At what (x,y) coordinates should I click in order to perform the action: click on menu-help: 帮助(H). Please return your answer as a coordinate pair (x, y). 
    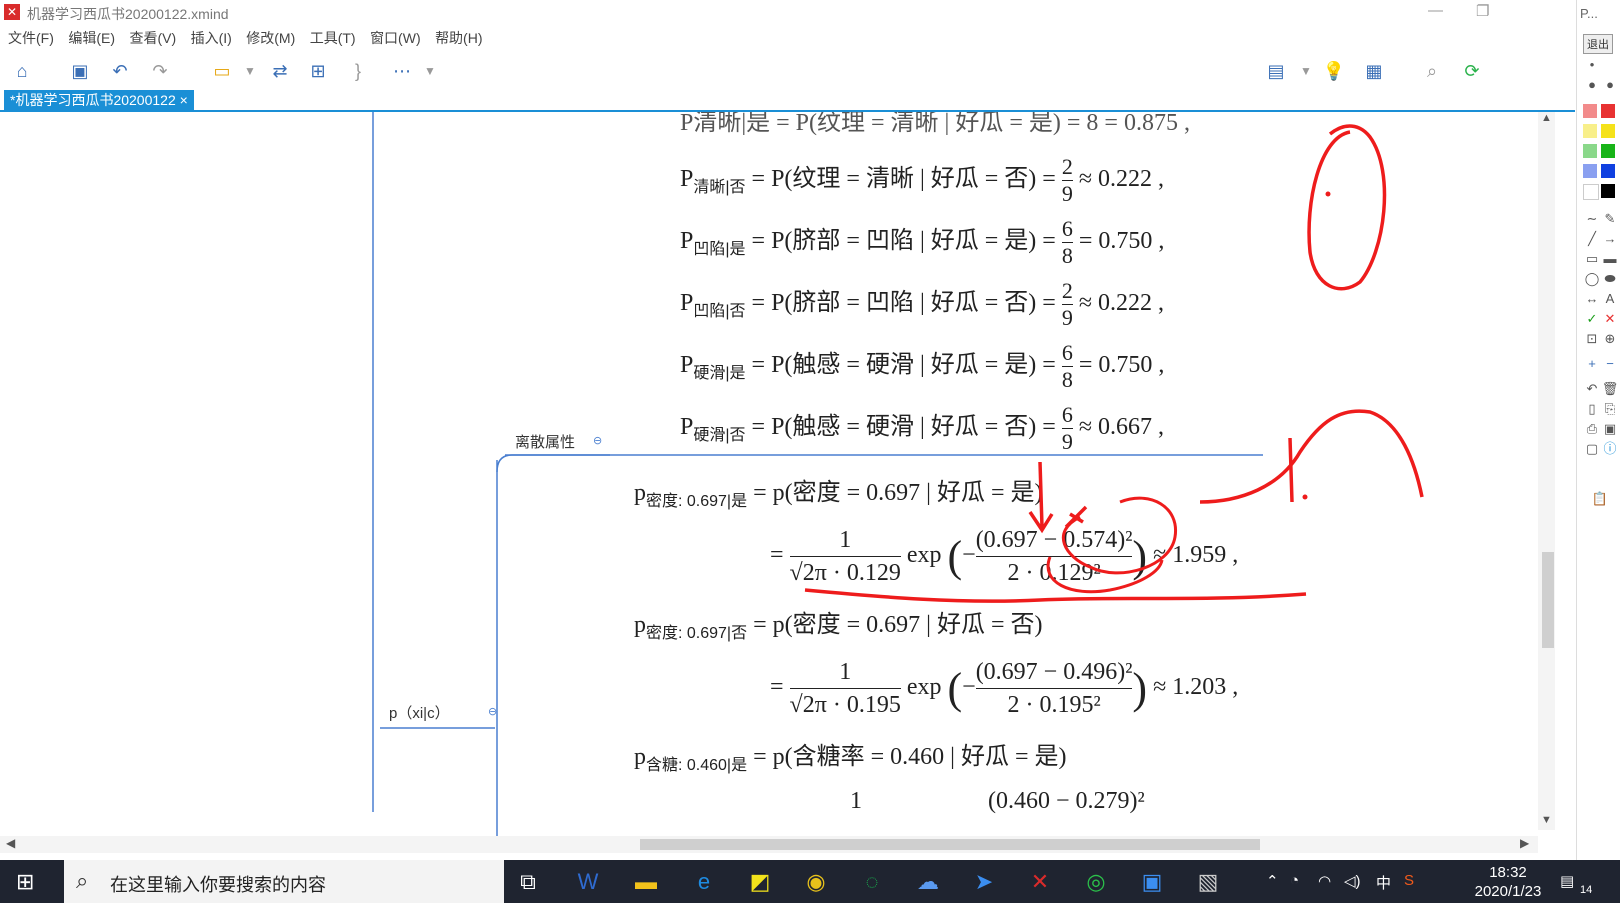
    Looking at the image, I should click on (458, 38).